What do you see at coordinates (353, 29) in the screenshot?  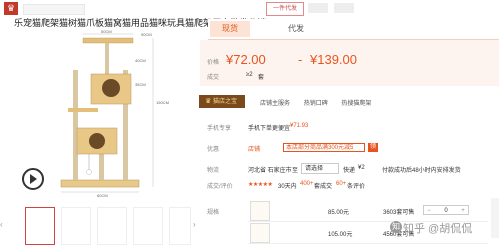 I see `purchase-tabs` at bounding box center [353, 29].